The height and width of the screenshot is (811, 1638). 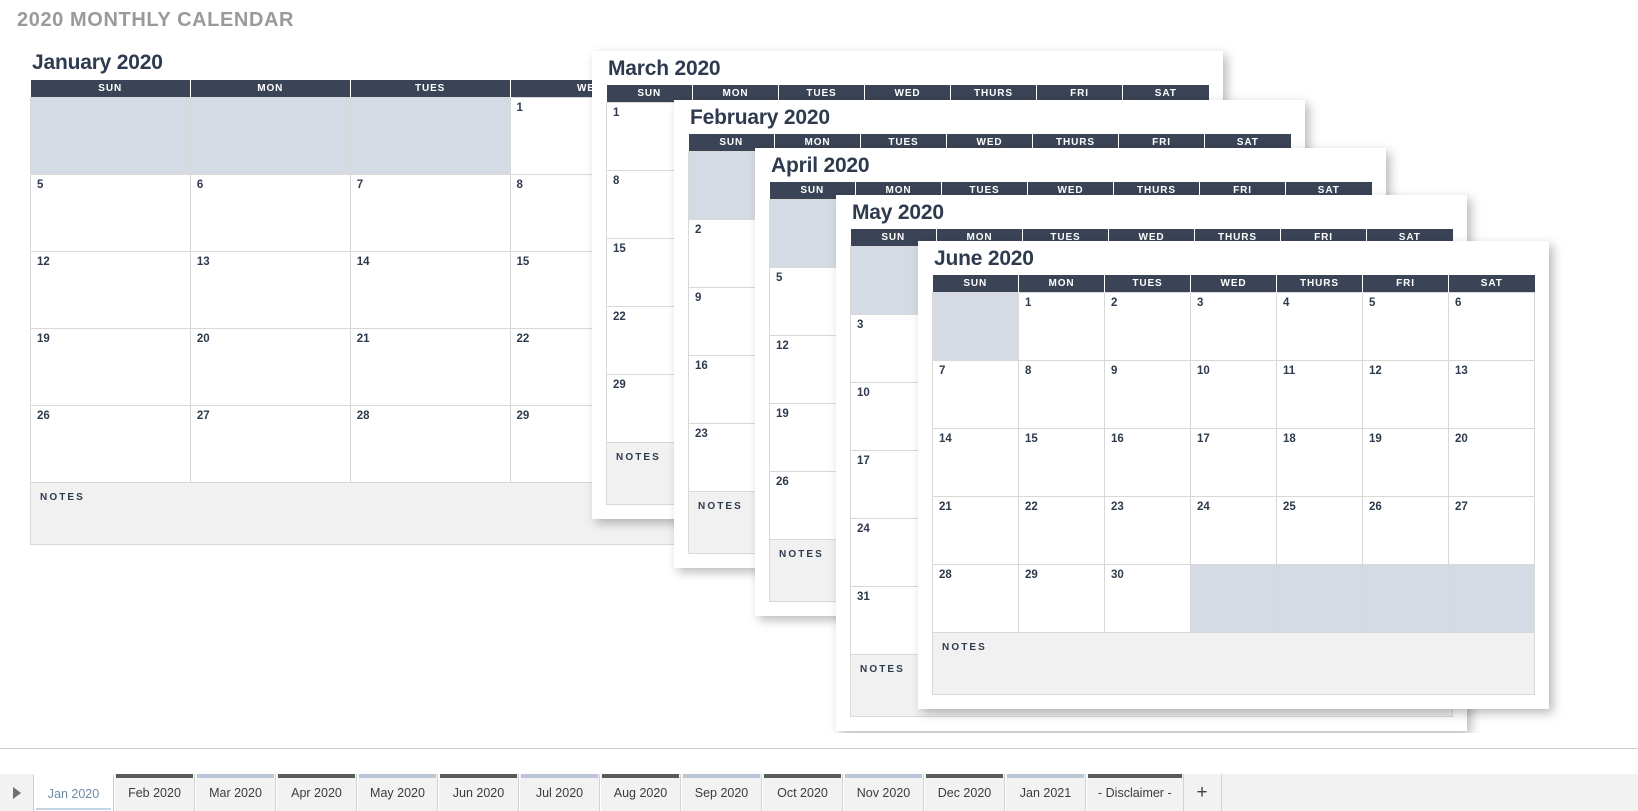 I want to click on sheet-tab-jan-2020: Jan 2020, so click(x=73, y=792).